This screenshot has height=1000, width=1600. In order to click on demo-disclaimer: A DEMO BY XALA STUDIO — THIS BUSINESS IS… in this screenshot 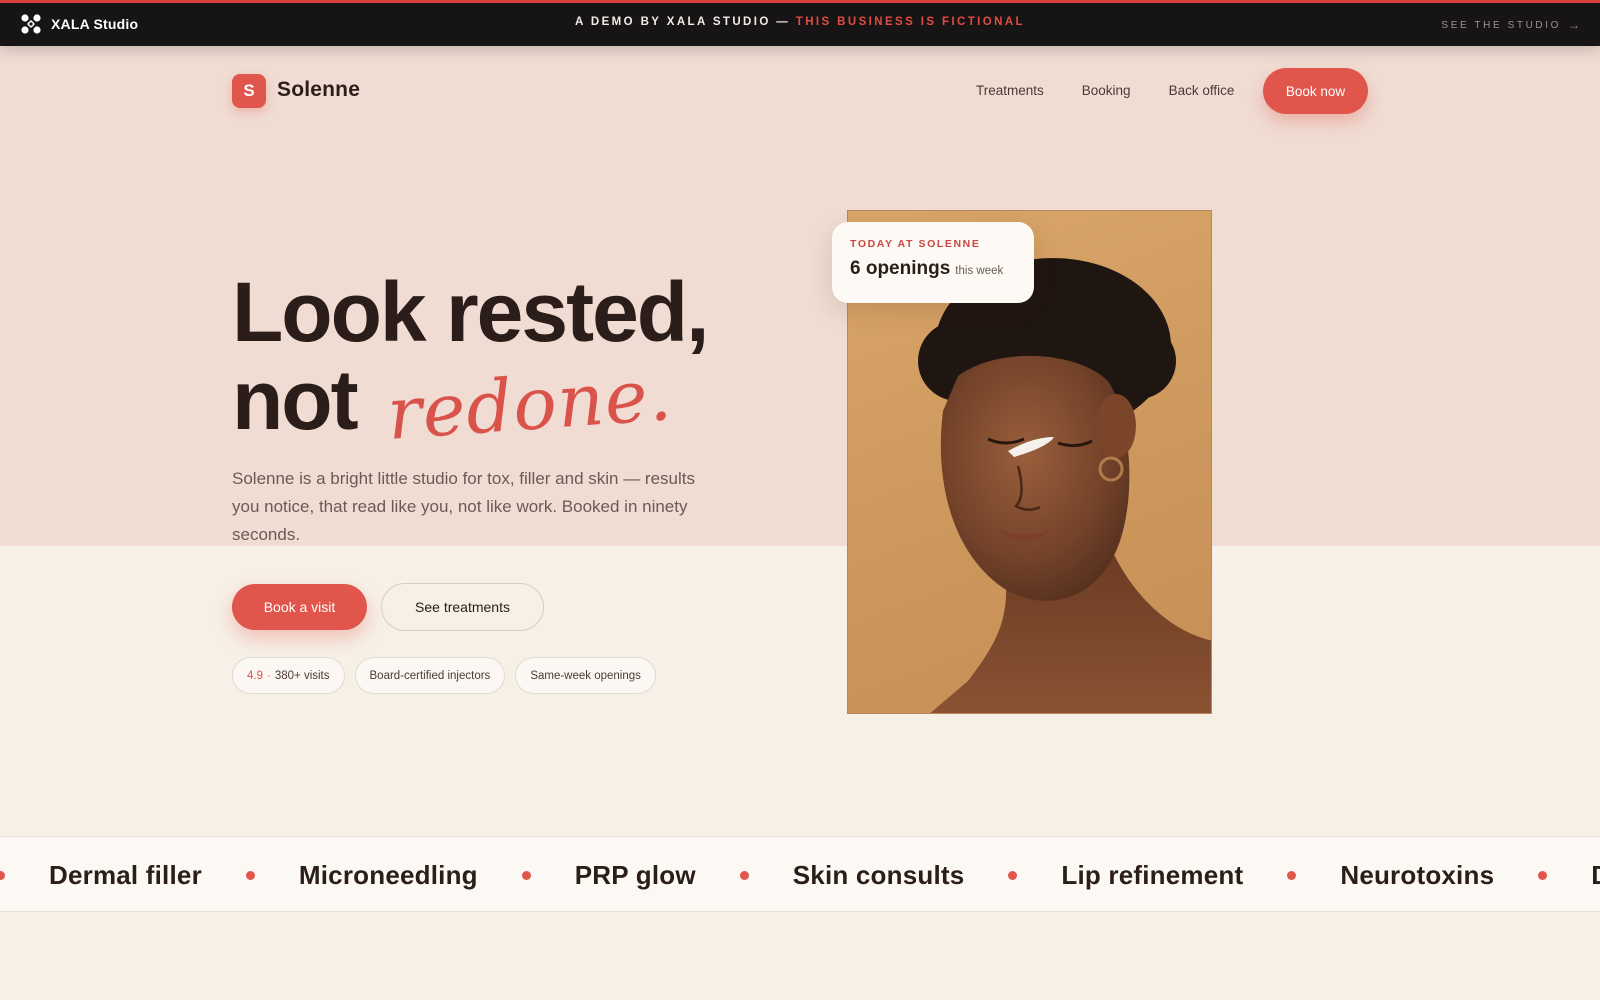, I will do `click(800, 22)`.